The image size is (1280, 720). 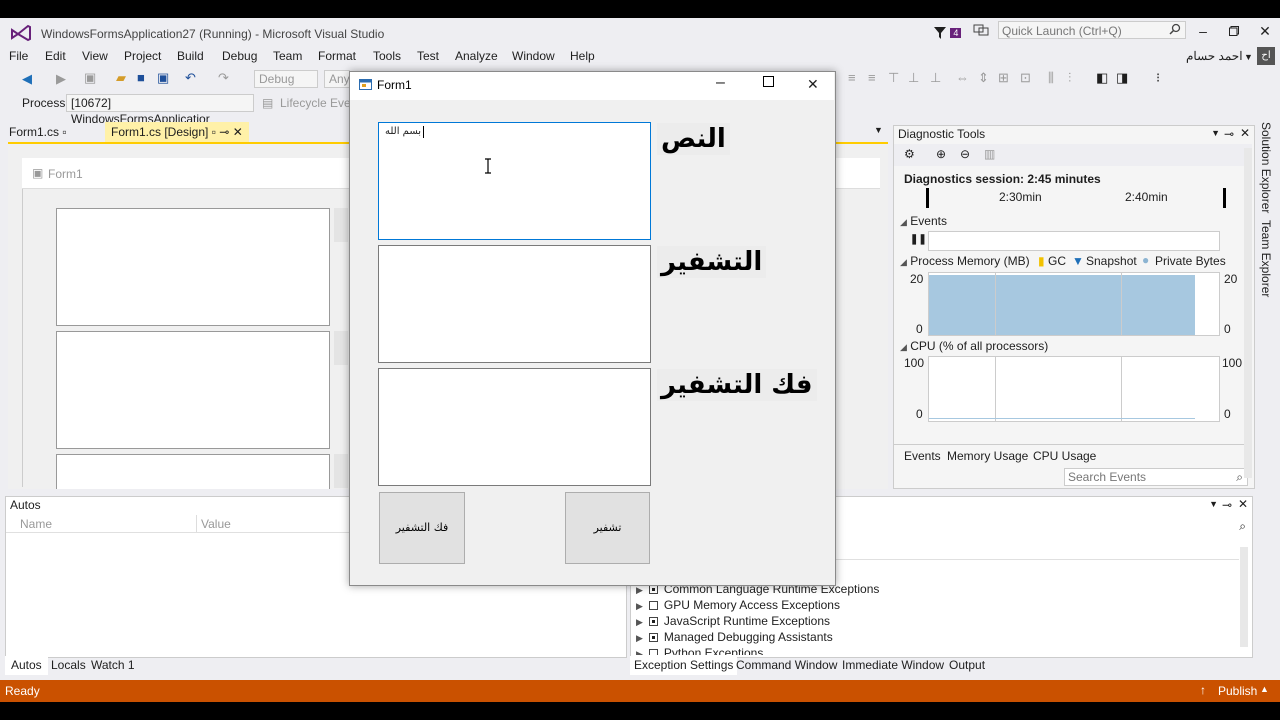 What do you see at coordinates (893, 78) in the screenshot?
I see `align-top-icon: ⊤` at bounding box center [893, 78].